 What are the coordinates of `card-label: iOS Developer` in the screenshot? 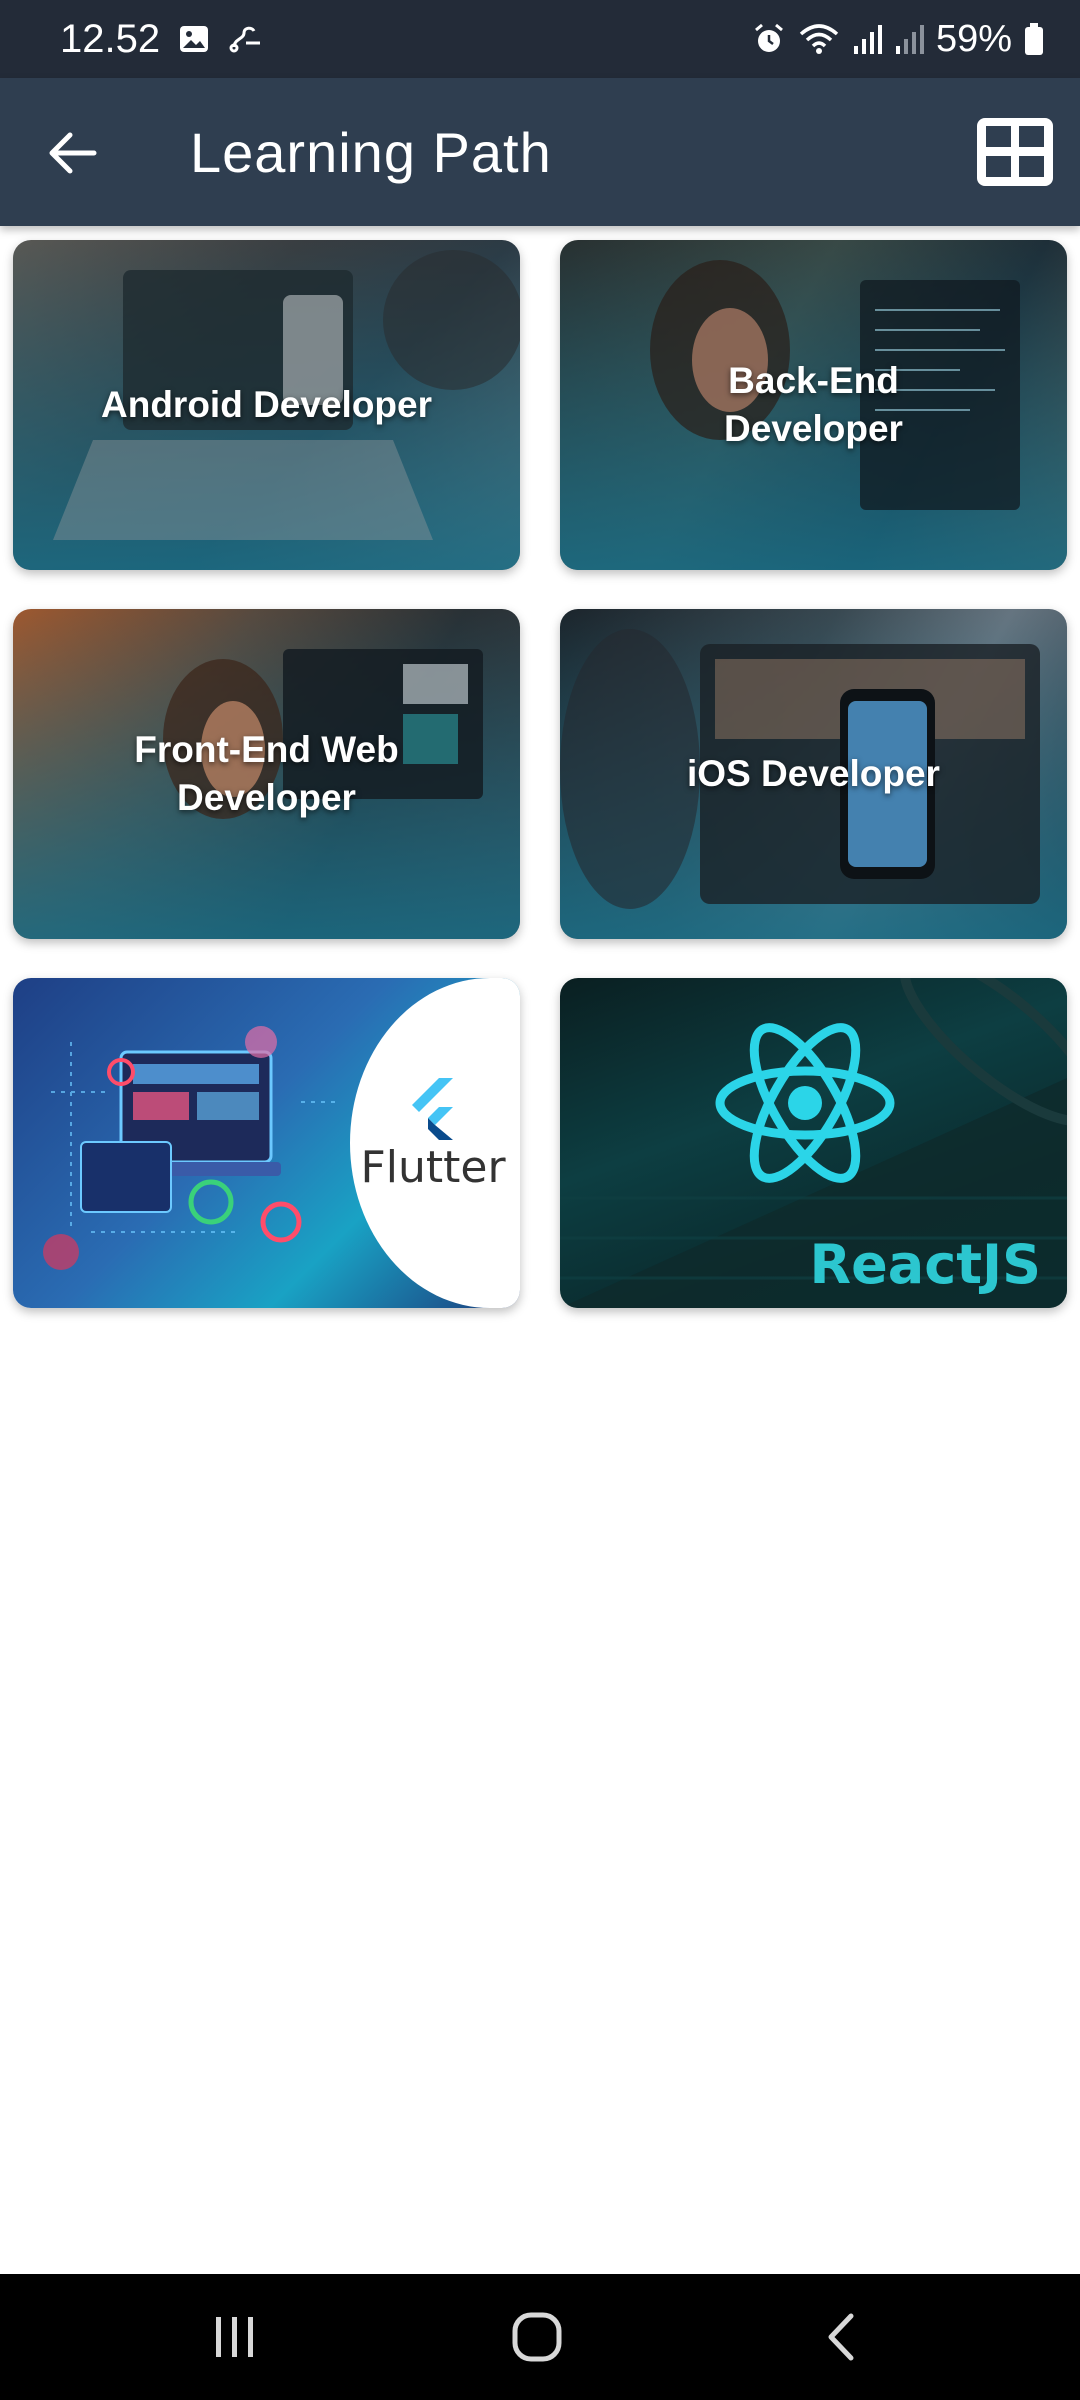 It's located at (813, 773).